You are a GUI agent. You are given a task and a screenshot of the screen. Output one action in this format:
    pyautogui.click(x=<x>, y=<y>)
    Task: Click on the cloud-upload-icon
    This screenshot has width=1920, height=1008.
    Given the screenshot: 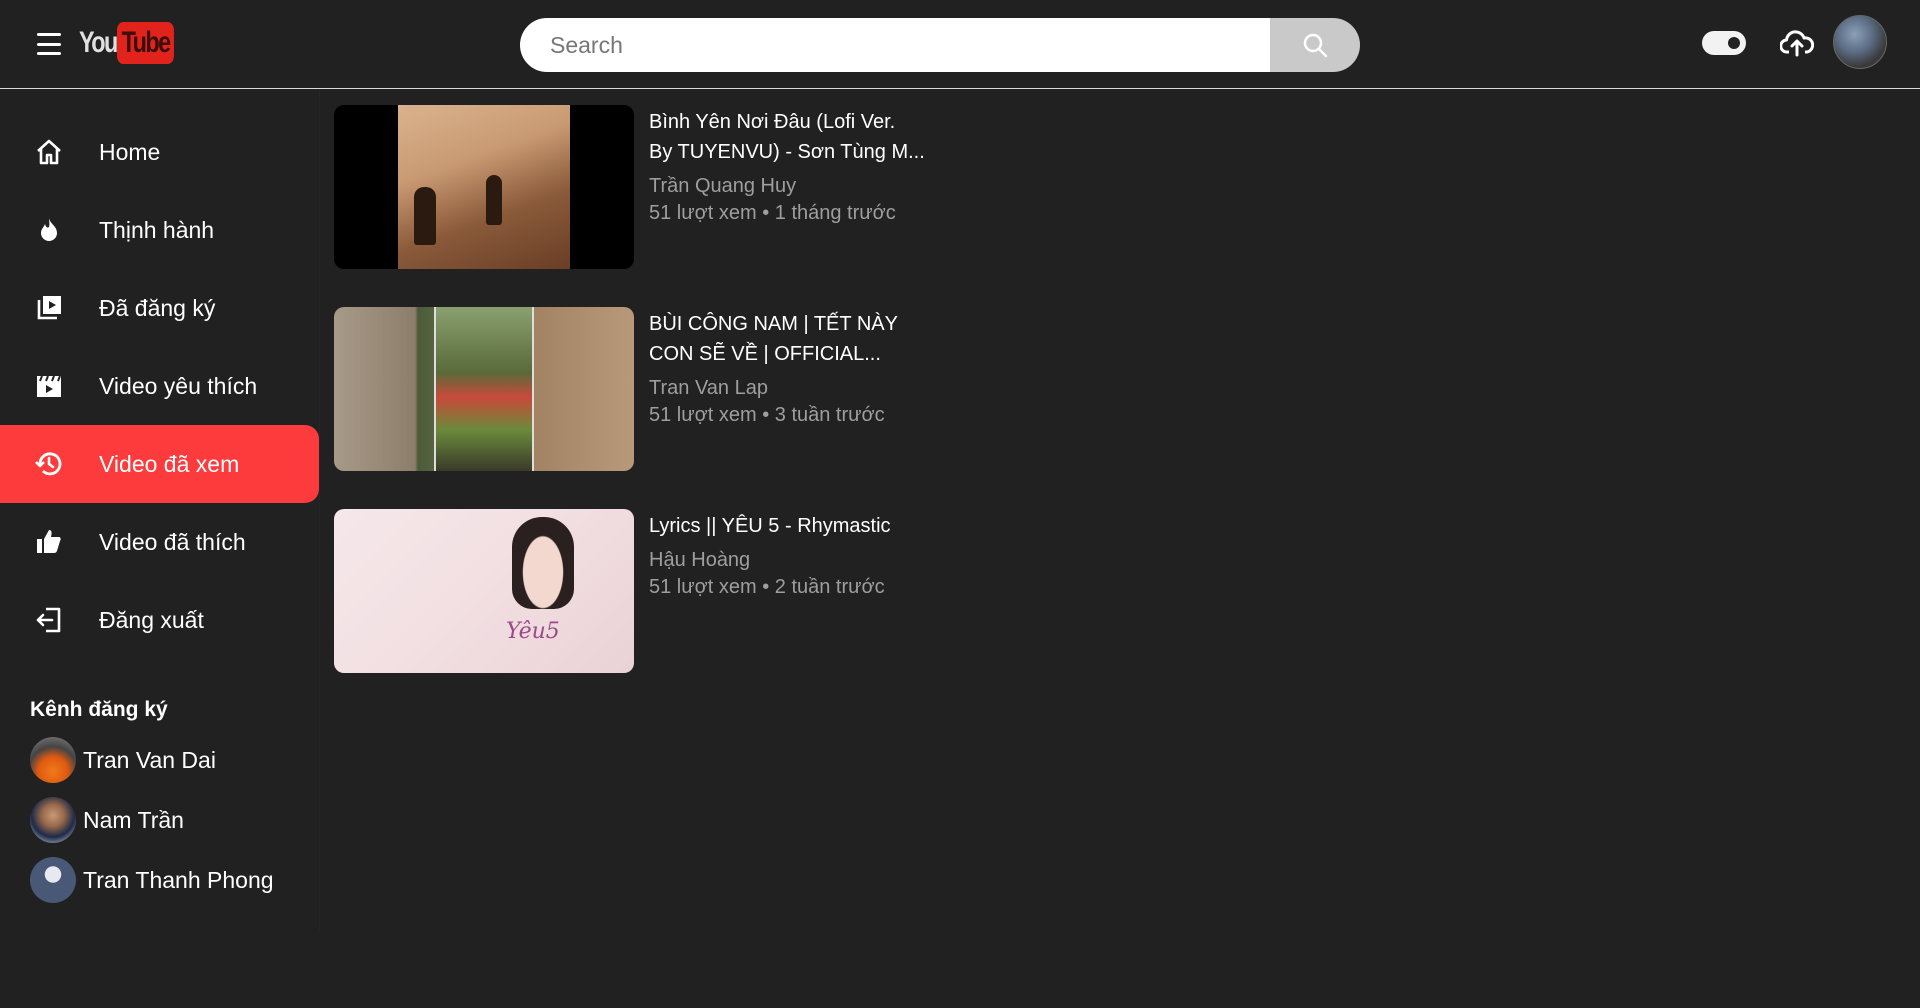 What is the action you would take?
    pyautogui.click(x=1797, y=43)
    